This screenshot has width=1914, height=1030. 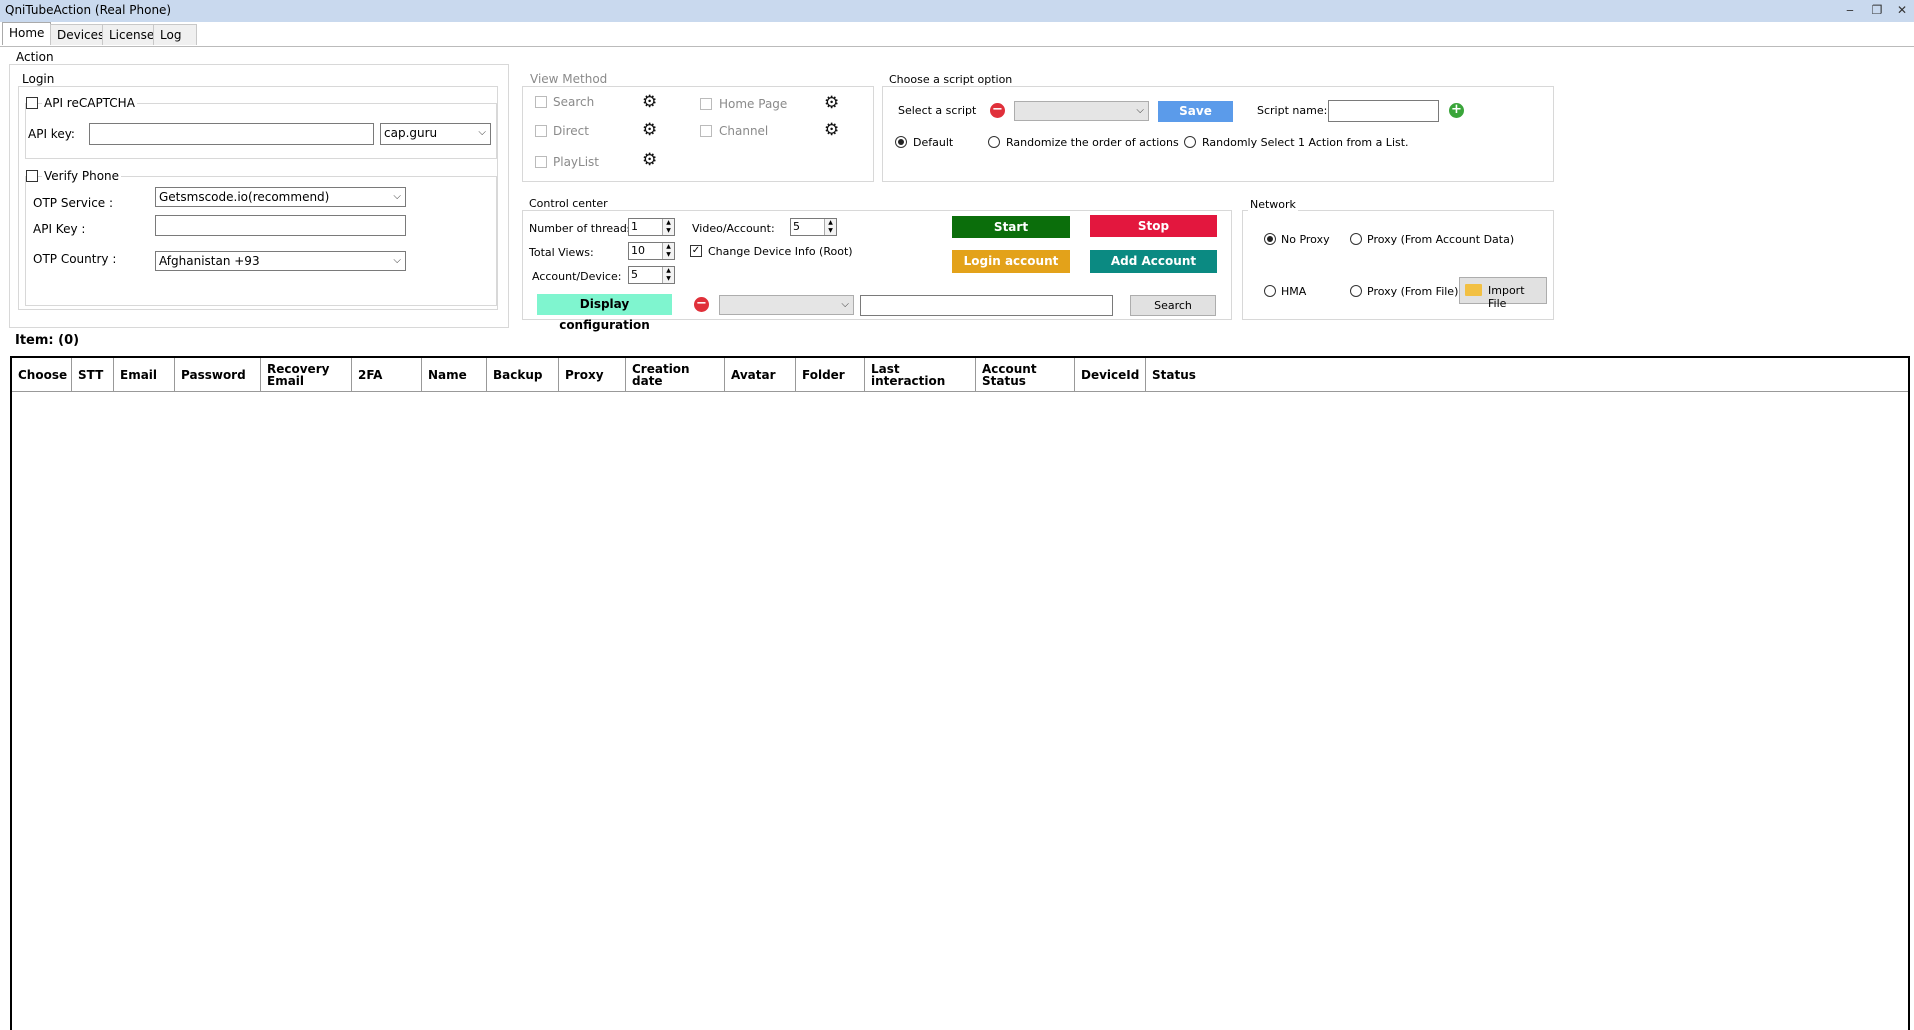 What do you see at coordinates (706, 104) in the screenshot?
I see `home-page-checkbox` at bounding box center [706, 104].